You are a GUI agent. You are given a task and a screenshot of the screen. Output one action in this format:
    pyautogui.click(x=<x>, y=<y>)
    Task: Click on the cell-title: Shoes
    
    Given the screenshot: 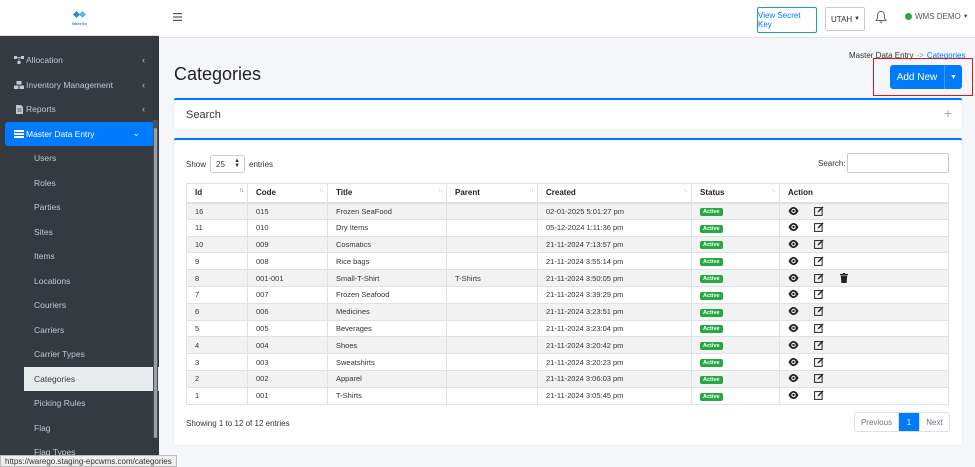 What is the action you would take?
    pyautogui.click(x=387, y=345)
    